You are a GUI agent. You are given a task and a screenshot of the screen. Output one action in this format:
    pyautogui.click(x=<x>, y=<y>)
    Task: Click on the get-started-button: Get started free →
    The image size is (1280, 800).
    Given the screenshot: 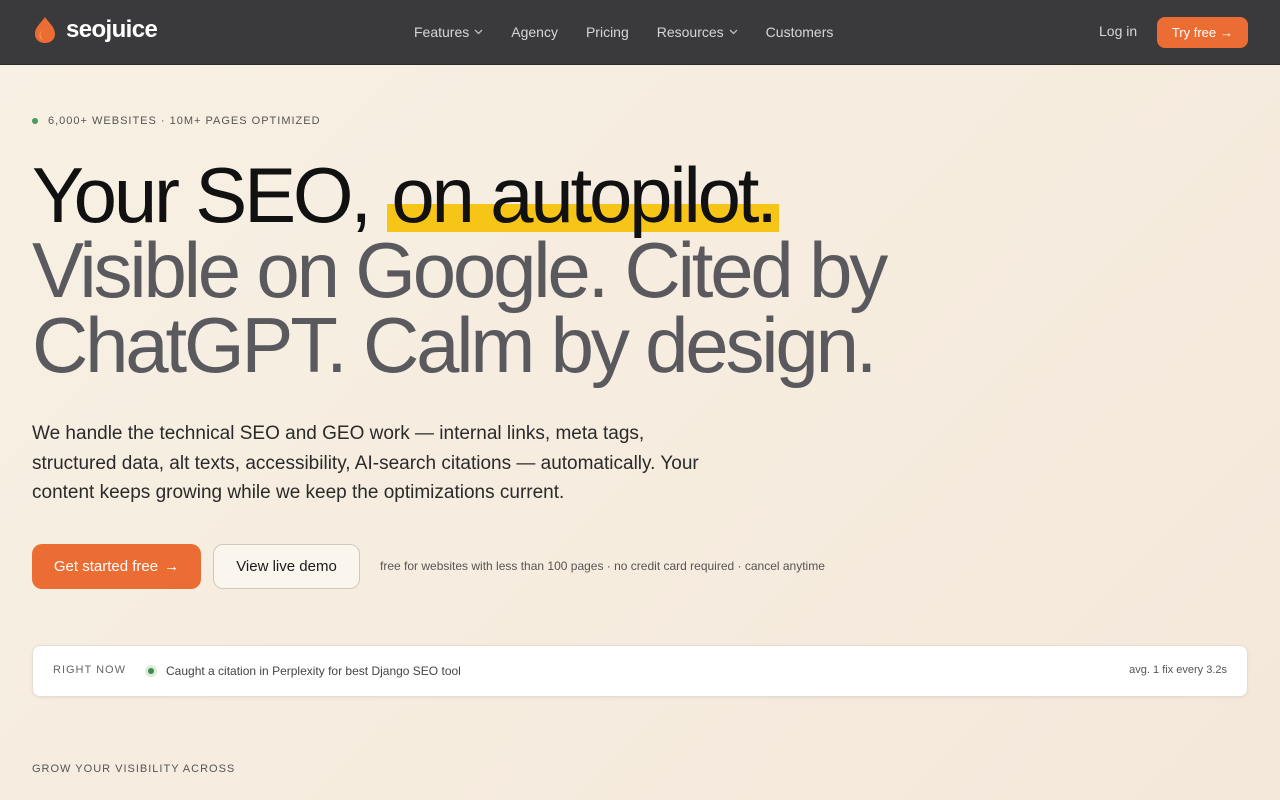 What is the action you would take?
    pyautogui.click(x=116, y=566)
    